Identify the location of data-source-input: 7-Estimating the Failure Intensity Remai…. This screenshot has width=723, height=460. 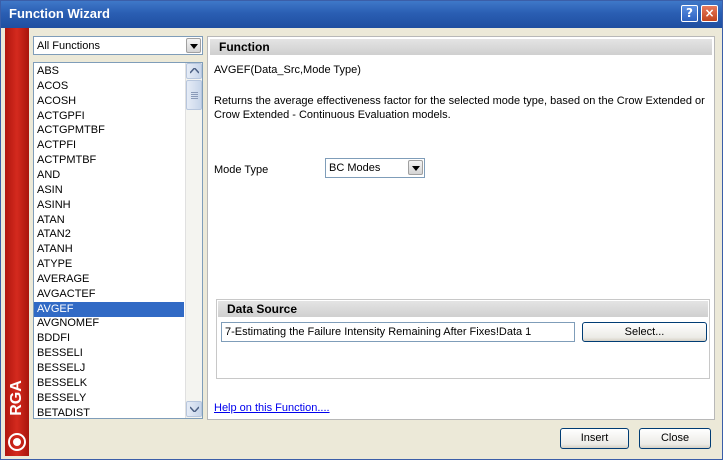
(398, 332).